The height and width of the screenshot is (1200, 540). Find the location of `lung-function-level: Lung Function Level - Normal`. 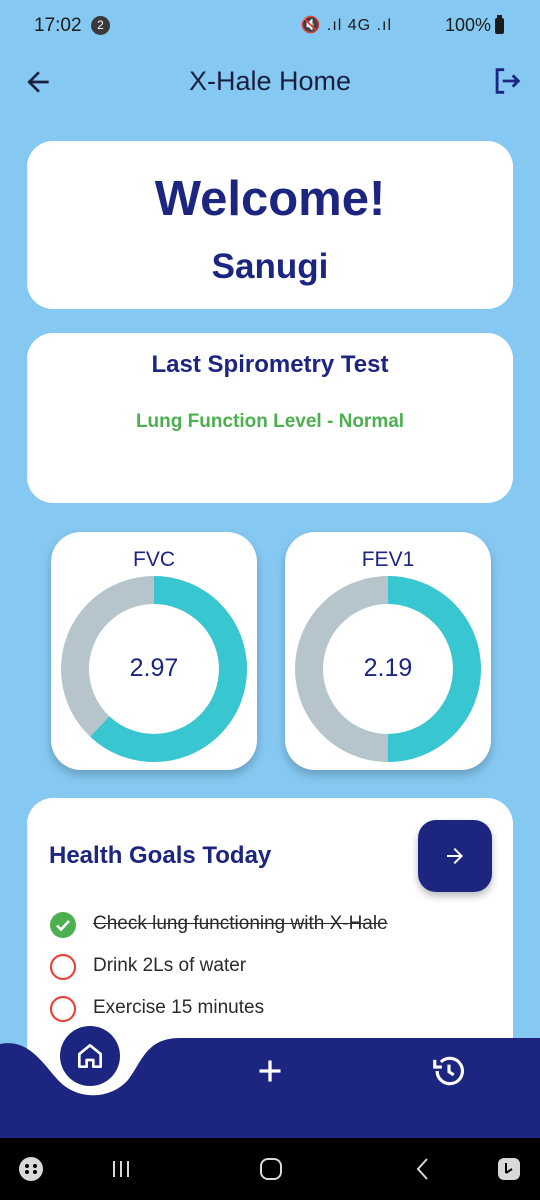

lung-function-level: Lung Function Level - Normal is located at coordinates (270, 421).